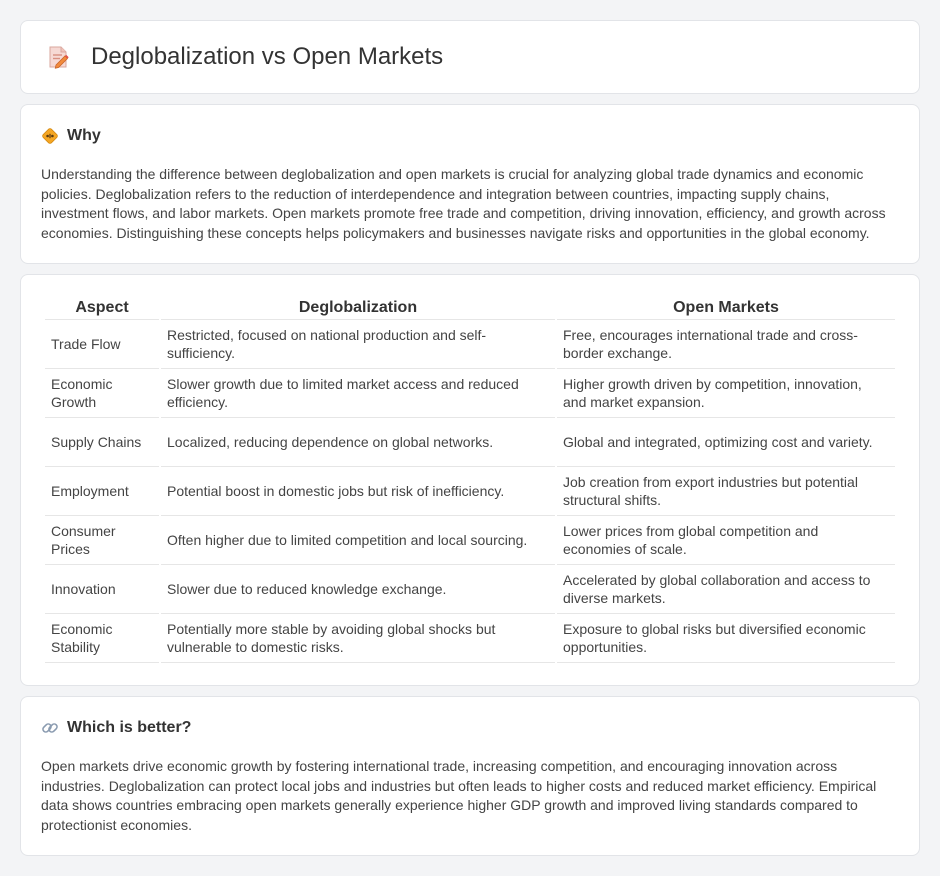  What do you see at coordinates (84, 135) in the screenshot?
I see `why-title: Why` at bounding box center [84, 135].